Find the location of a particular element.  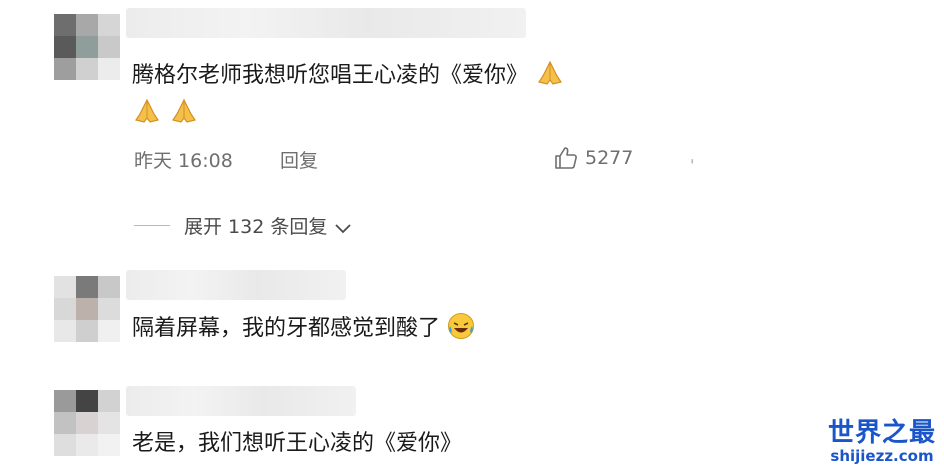

comment-text: 隔着屏幕，我的牙都感觉到酸了 is located at coordinates (303, 328).